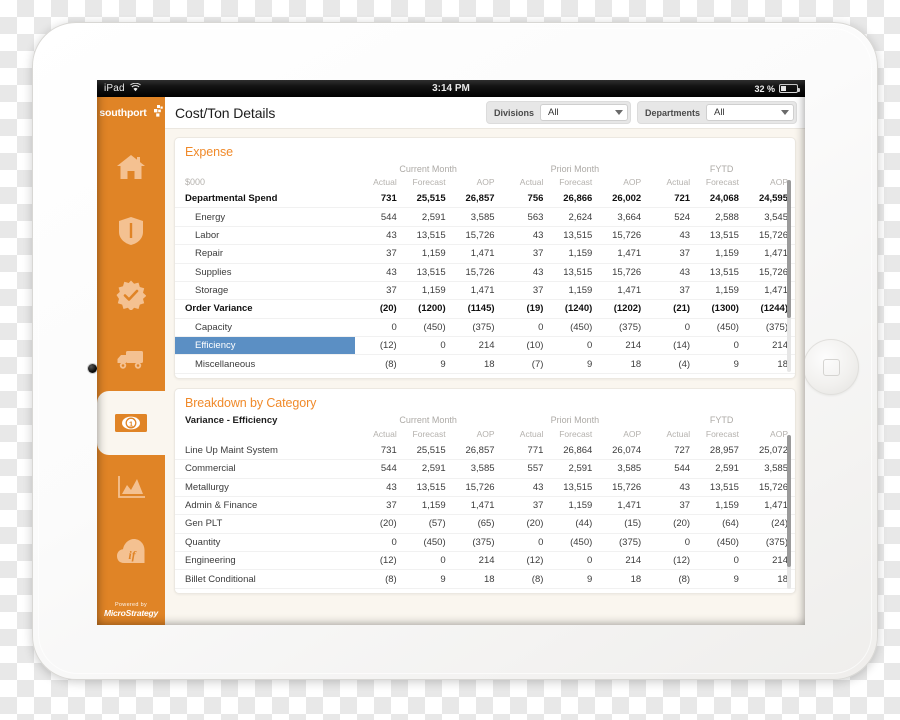  What do you see at coordinates (575, 451) in the screenshot?
I see `cell-value: 26,864` at bounding box center [575, 451].